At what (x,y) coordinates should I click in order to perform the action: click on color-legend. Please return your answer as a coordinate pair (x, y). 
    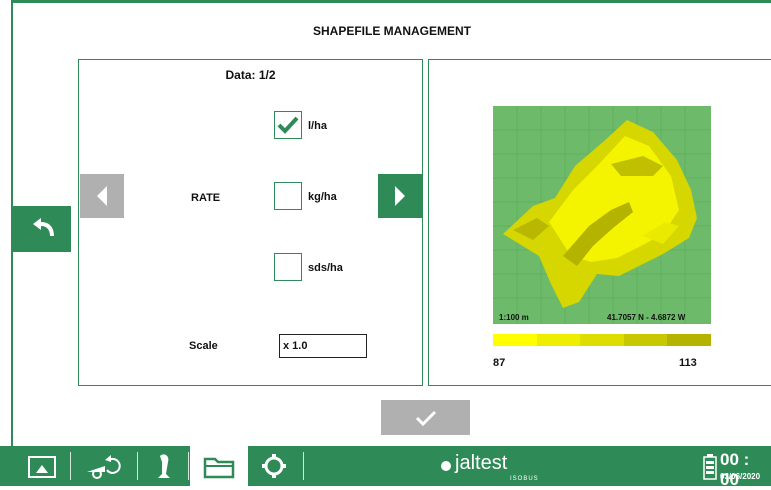
    Looking at the image, I should click on (602, 340).